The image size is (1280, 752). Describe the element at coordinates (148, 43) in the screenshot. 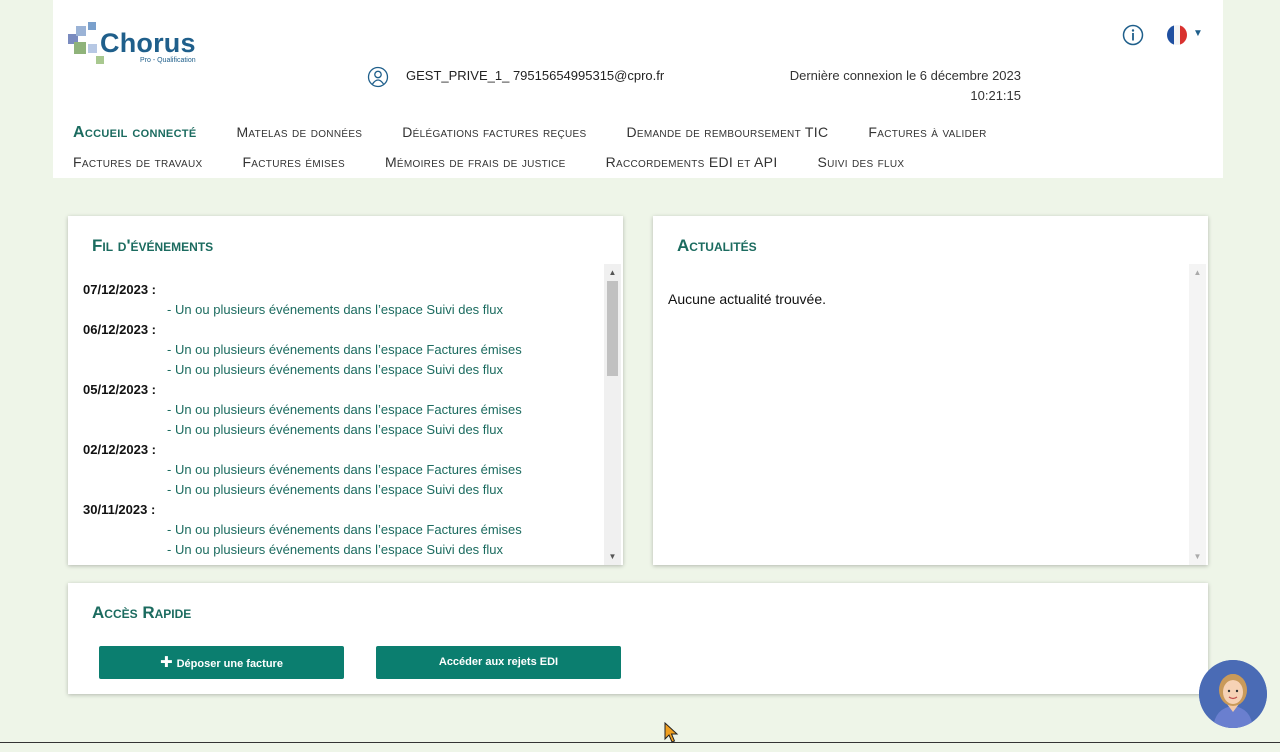

I see `logo-text: Chorus` at that location.